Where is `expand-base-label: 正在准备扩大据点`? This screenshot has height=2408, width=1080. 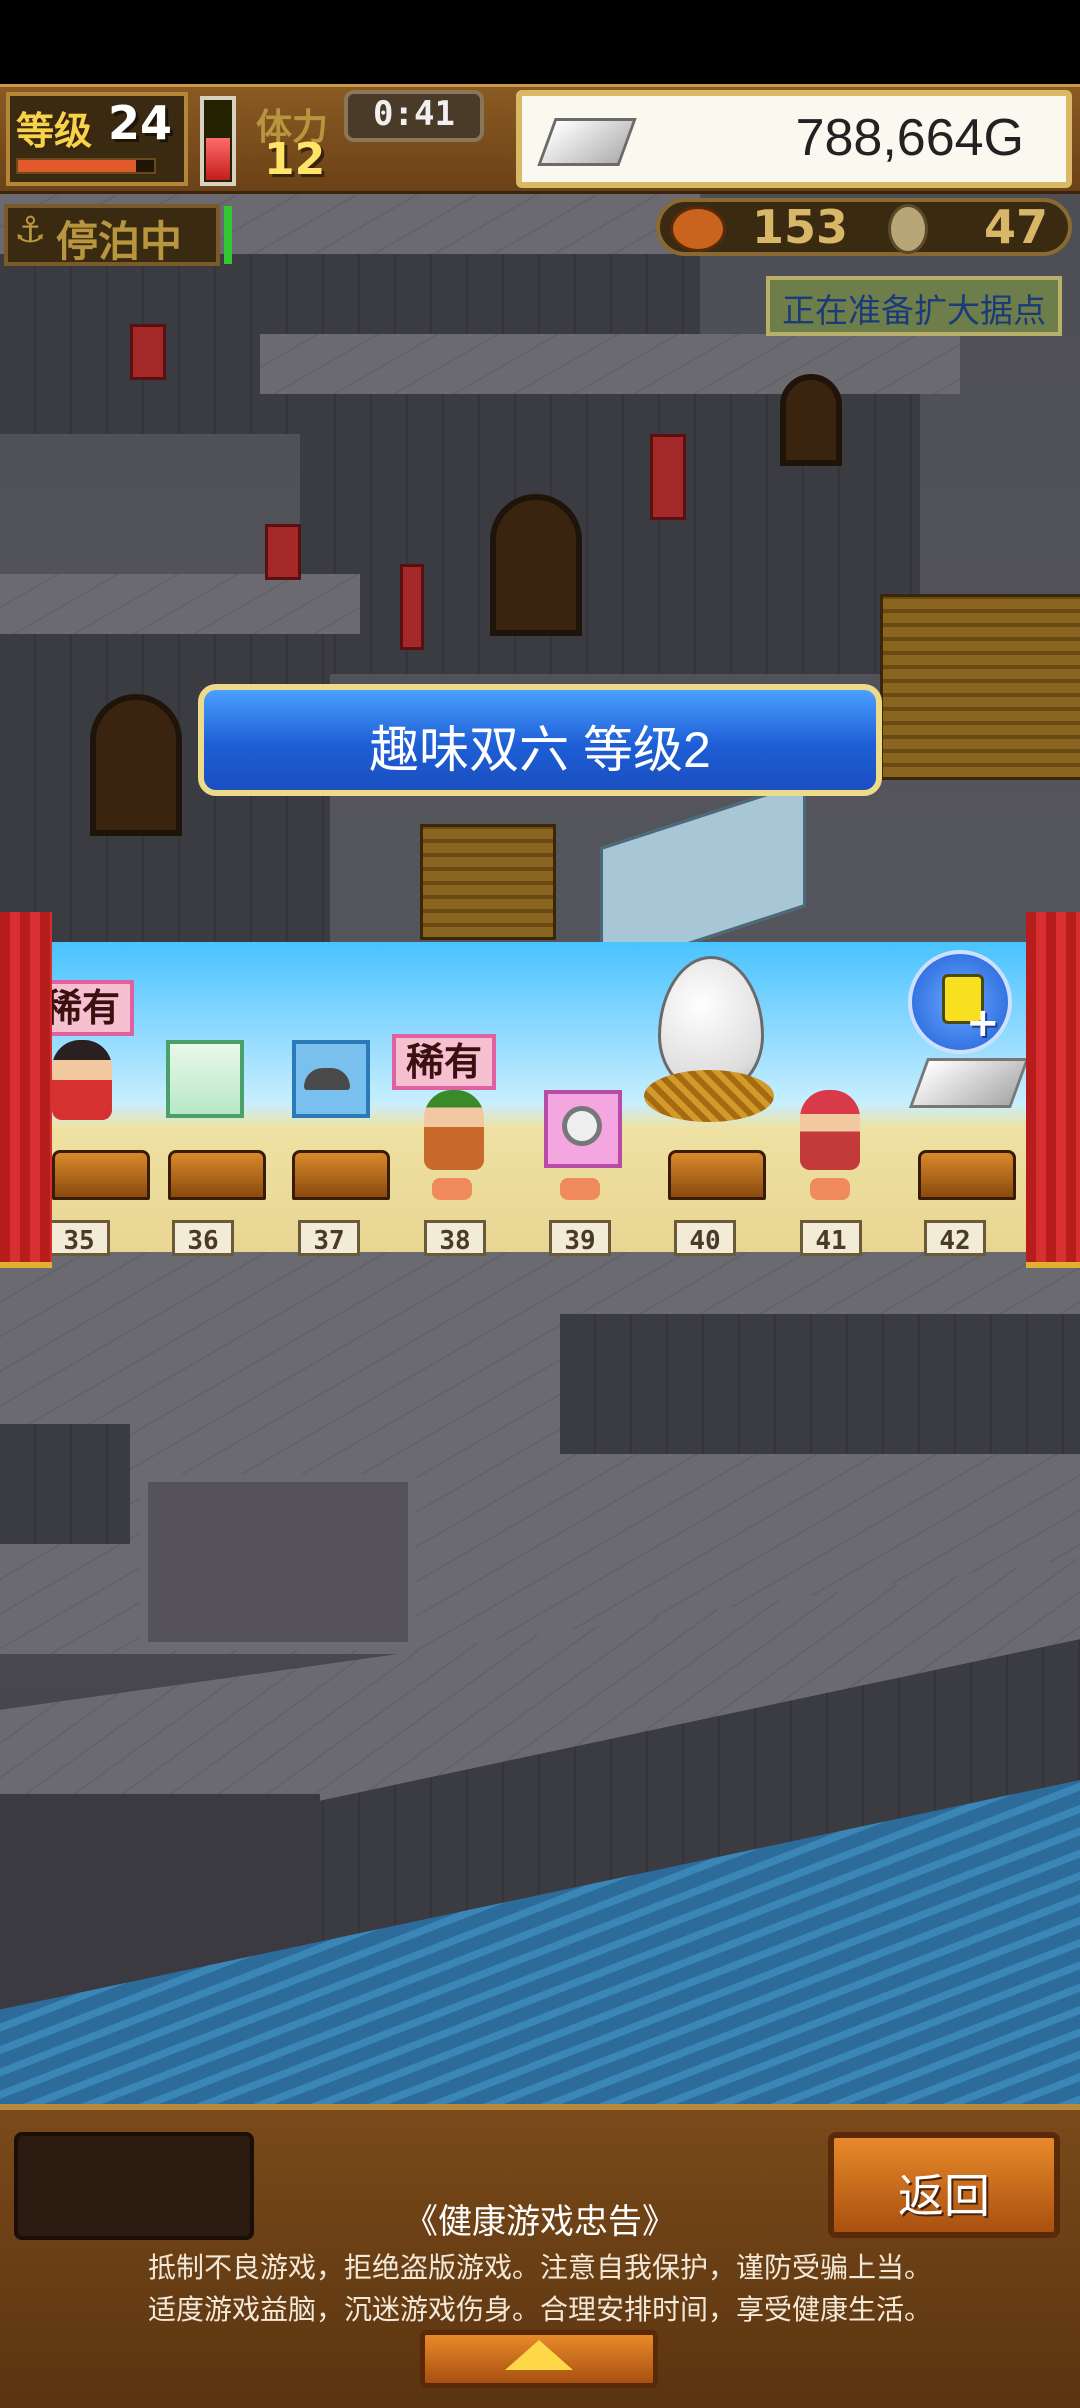 expand-base-label: 正在准备扩大据点 is located at coordinates (914, 310).